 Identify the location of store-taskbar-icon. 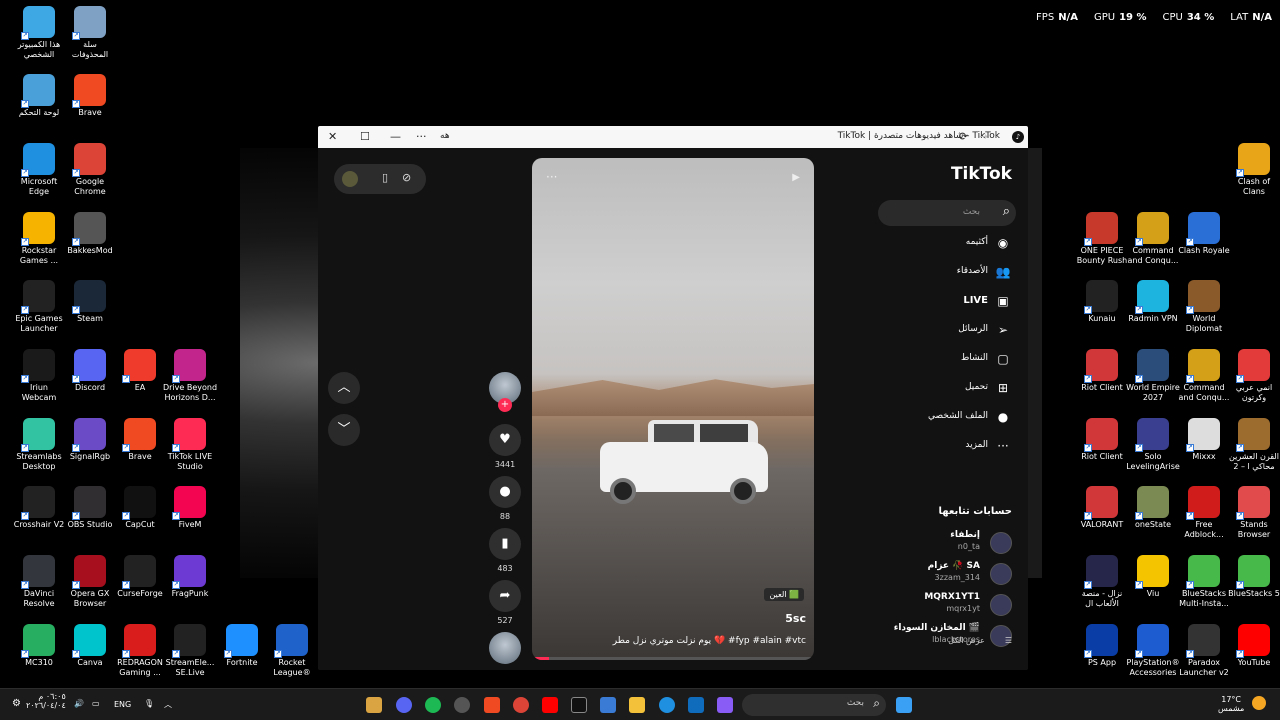
(608, 705).